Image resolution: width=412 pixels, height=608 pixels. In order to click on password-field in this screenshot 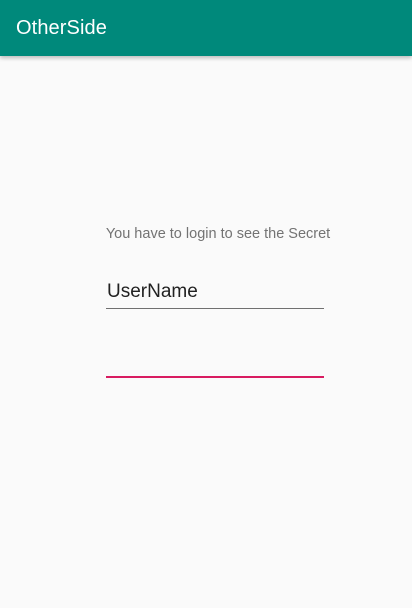, I will do `click(215, 362)`.